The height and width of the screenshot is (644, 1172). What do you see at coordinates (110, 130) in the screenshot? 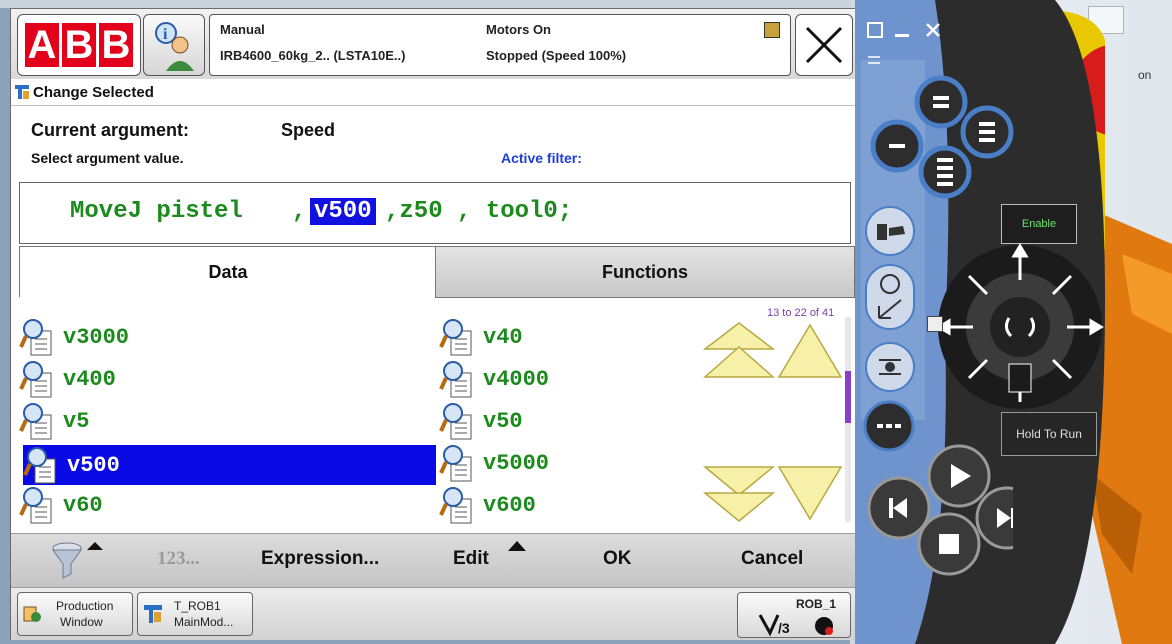
I see `current-argument-label: Current argument:` at bounding box center [110, 130].